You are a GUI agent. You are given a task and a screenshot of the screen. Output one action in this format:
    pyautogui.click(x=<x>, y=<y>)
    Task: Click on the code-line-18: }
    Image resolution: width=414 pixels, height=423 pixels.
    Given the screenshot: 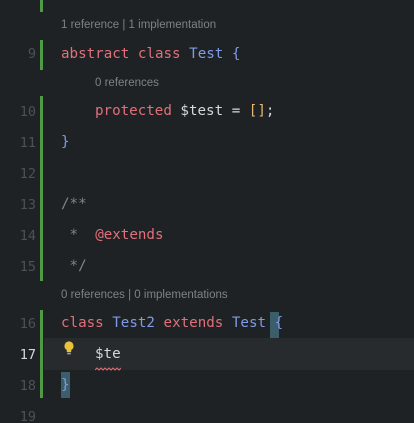 What is the action you would take?
    pyautogui.click(x=65, y=385)
    